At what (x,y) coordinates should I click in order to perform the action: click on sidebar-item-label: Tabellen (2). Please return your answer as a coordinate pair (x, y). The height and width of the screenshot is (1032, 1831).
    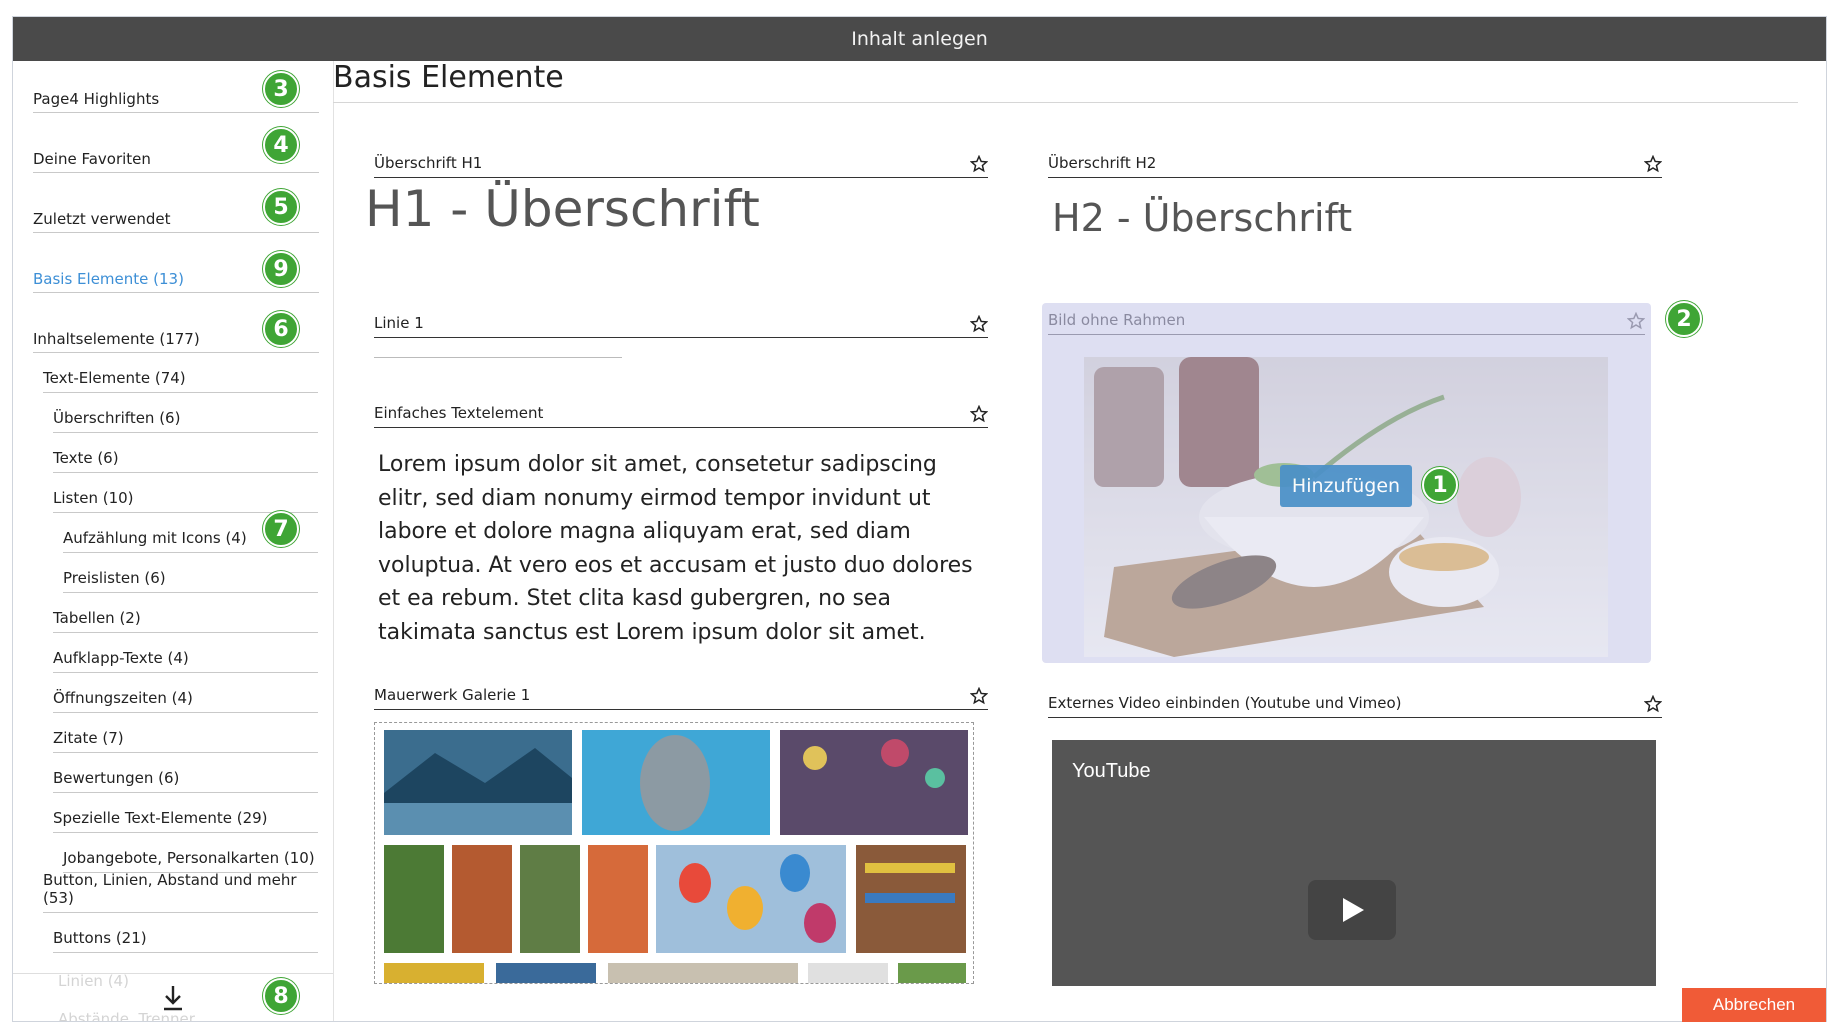
    Looking at the image, I should click on (97, 618).